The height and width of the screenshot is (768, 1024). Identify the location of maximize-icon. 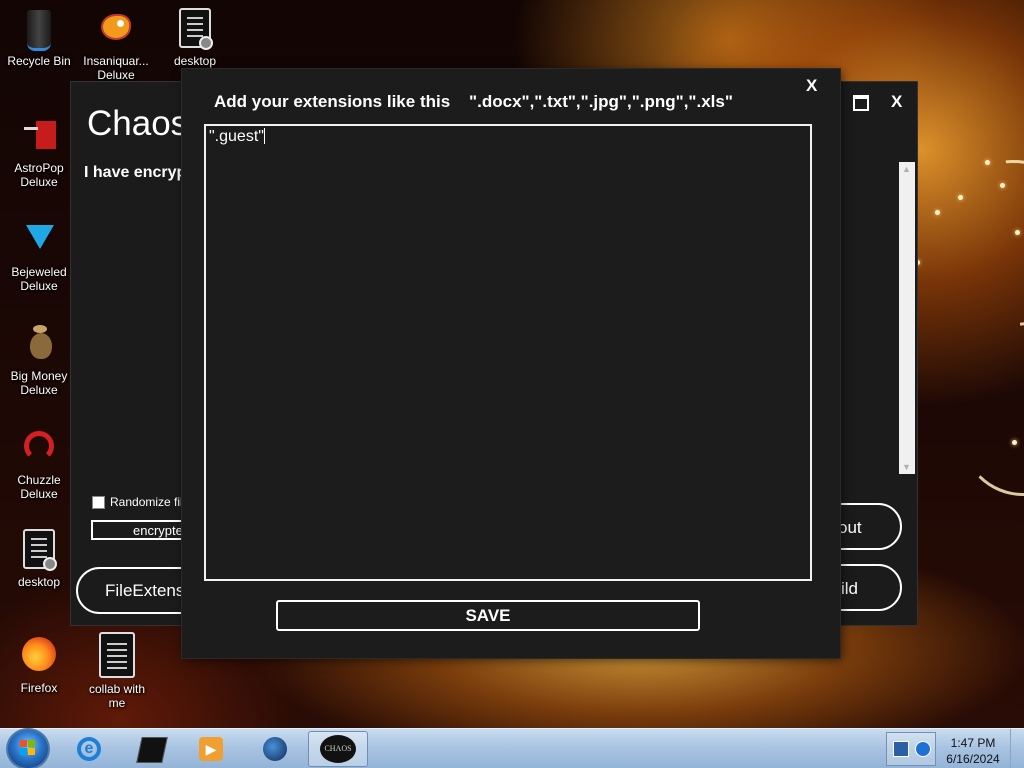
(861, 103).